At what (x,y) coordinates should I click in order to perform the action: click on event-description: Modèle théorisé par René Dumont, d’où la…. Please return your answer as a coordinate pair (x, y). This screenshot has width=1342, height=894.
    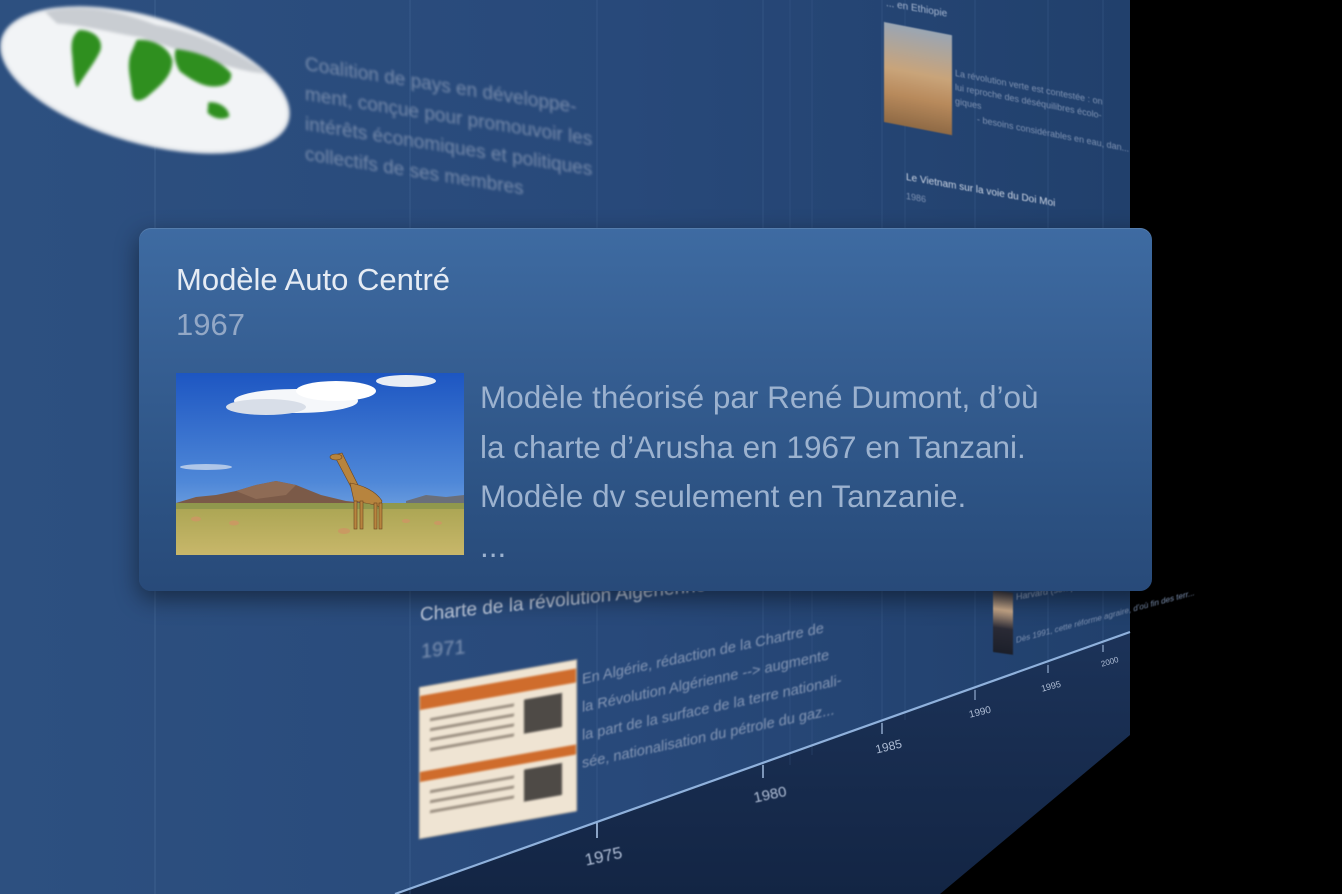
    Looking at the image, I should click on (800, 472).